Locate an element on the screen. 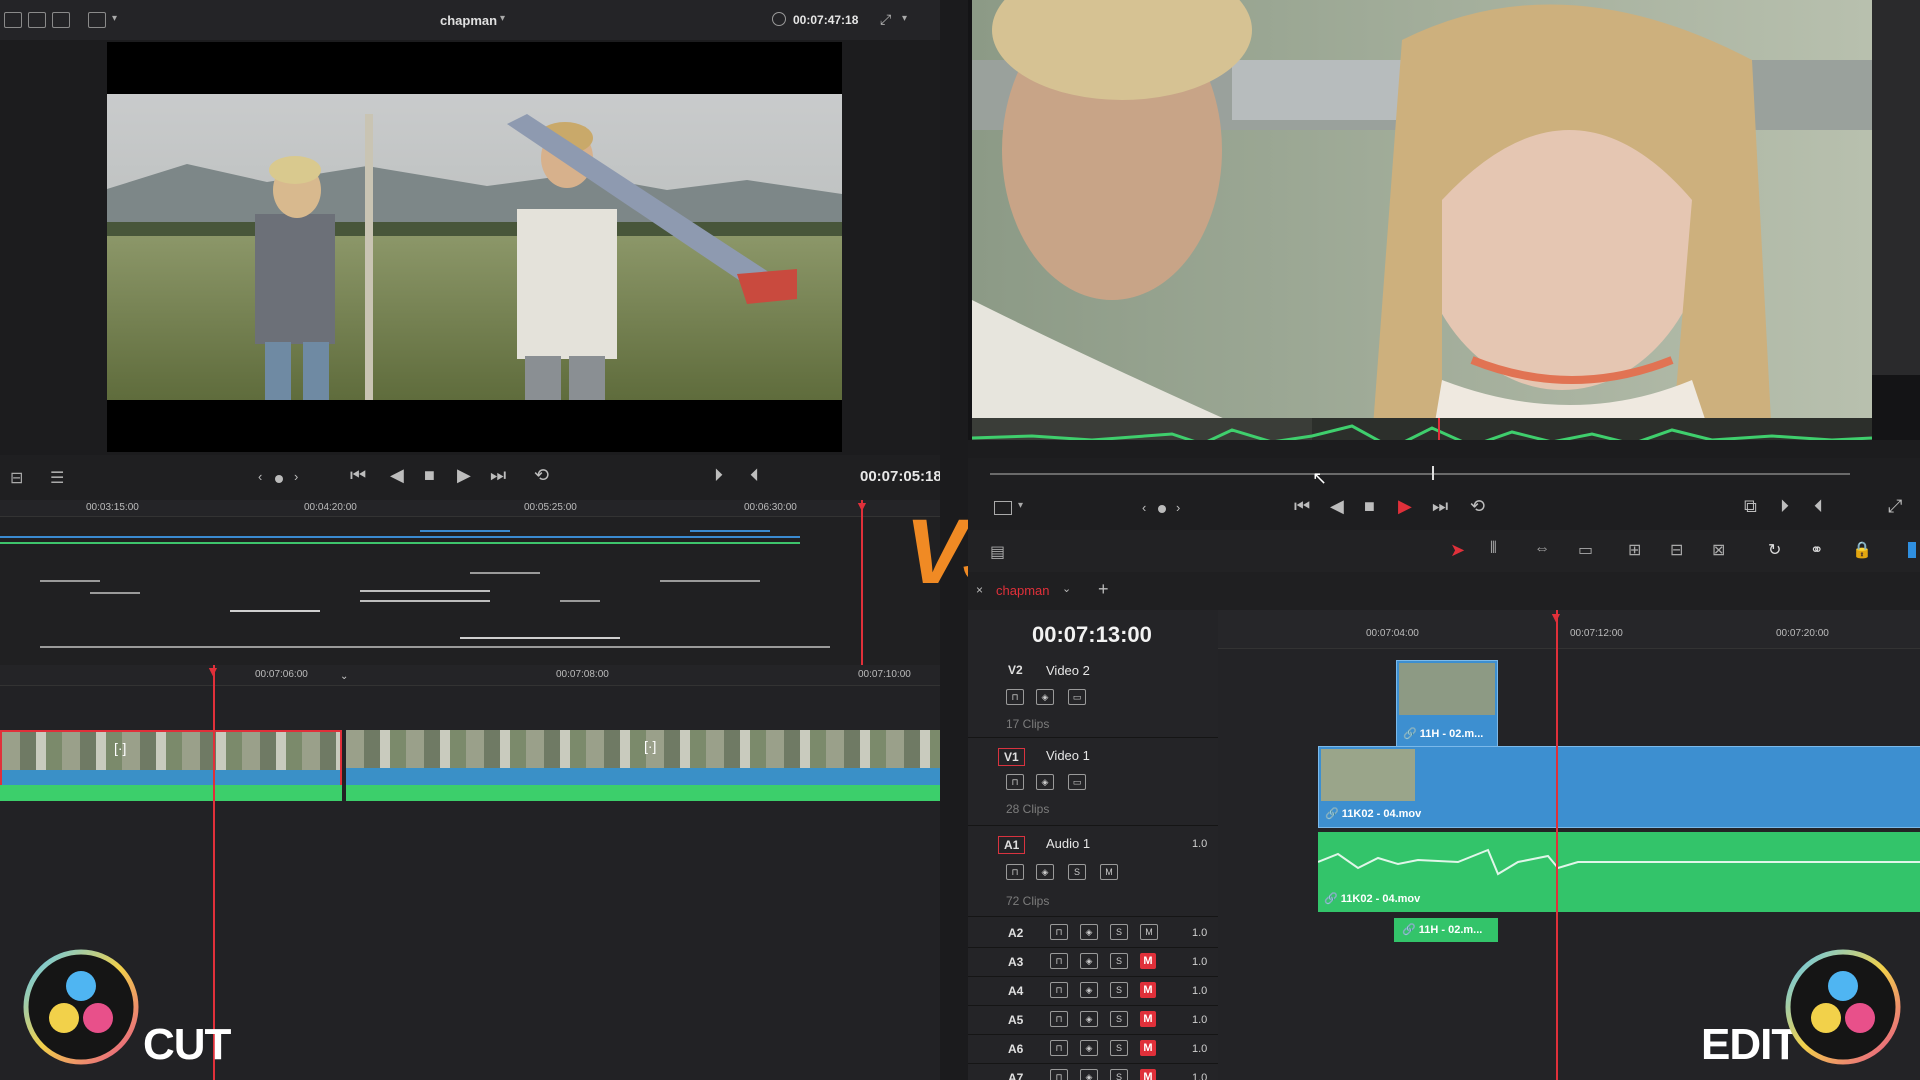 The image size is (1920, 1080). selection-tool-icon: ➤ is located at coordinates (1457, 550).